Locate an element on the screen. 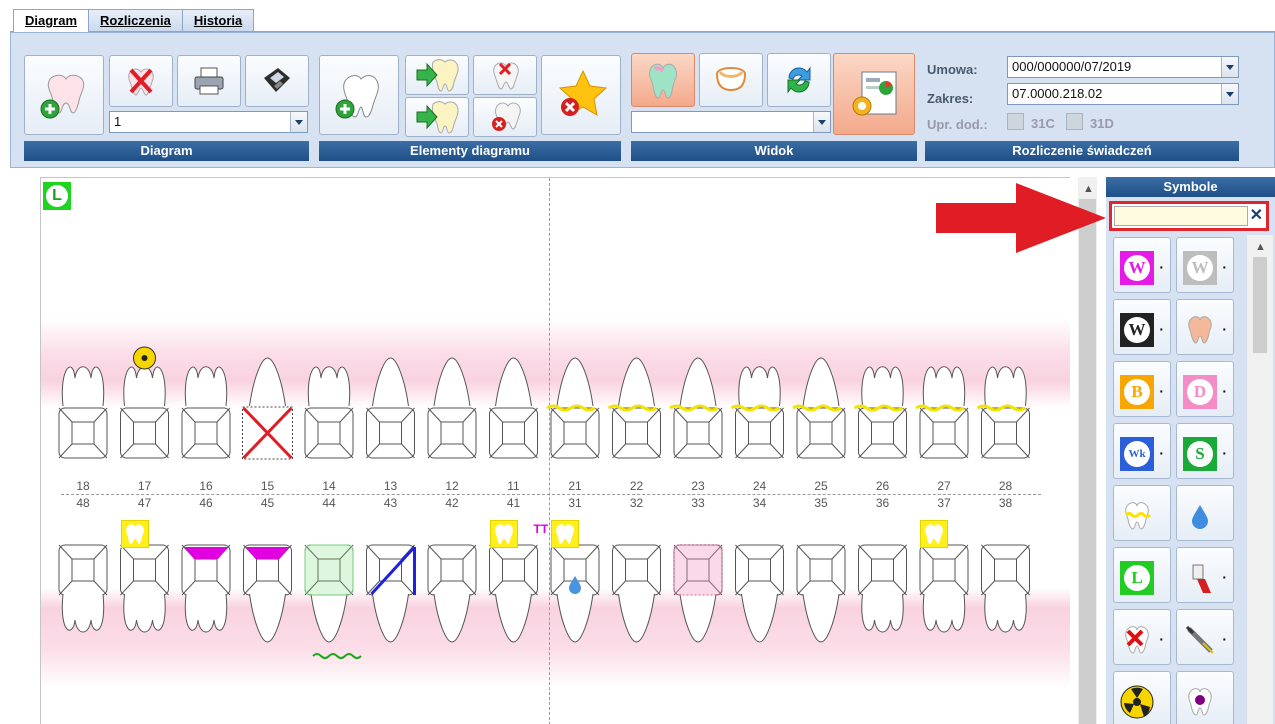  view-crown-button is located at coordinates (731, 80).